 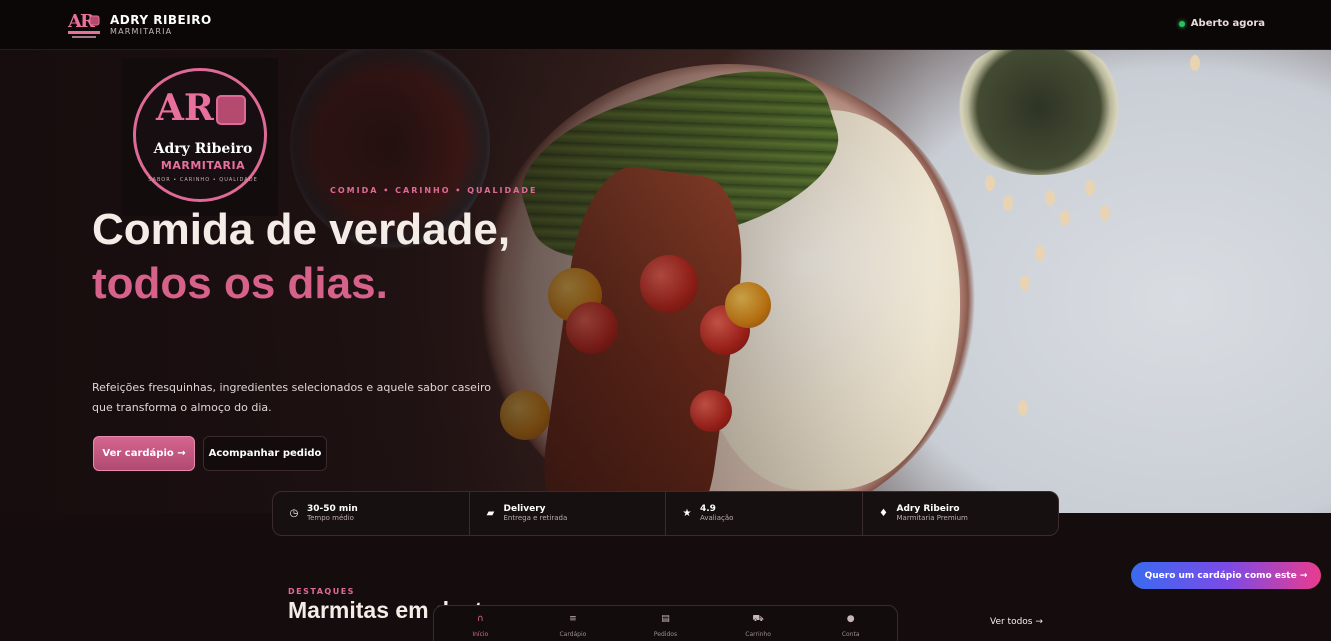 I want to click on stat-delivery: ▰ Delivery Entrega e retirada, so click(x=568, y=513).